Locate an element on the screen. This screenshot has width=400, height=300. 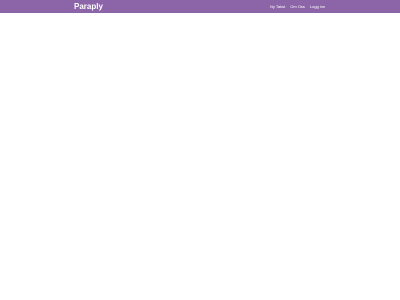
top-navbar: Paraply Ny Takst Om Oss Logg inn is located at coordinates (200, 6).